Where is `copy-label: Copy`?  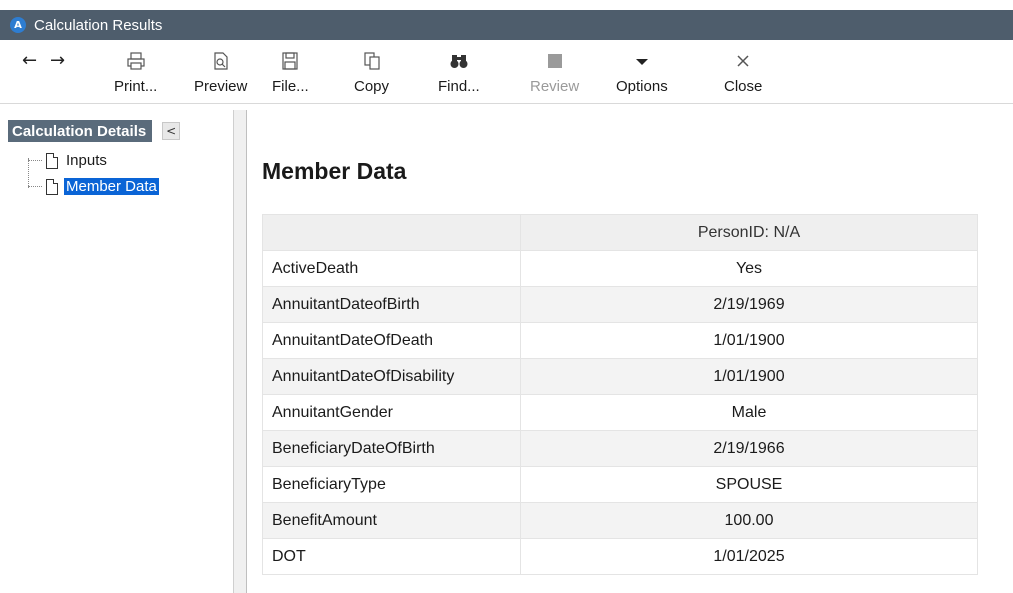
copy-label: Copy is located at coordinates (372, 86).